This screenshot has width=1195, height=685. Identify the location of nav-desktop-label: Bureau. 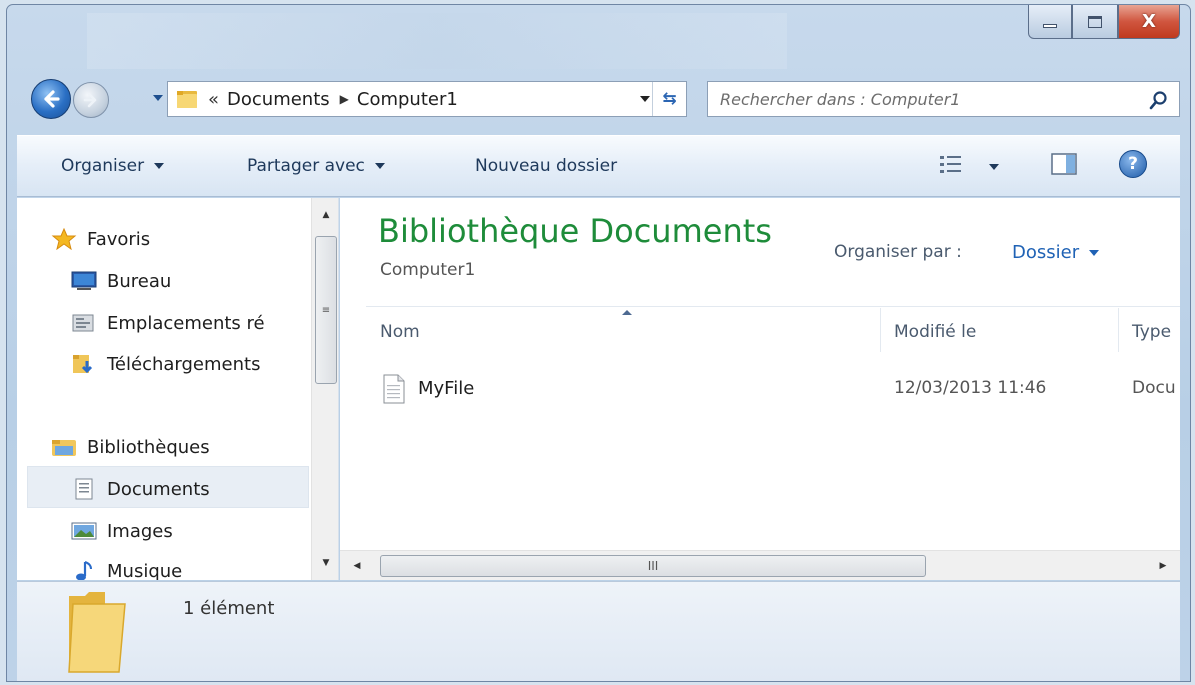
(139, 281).